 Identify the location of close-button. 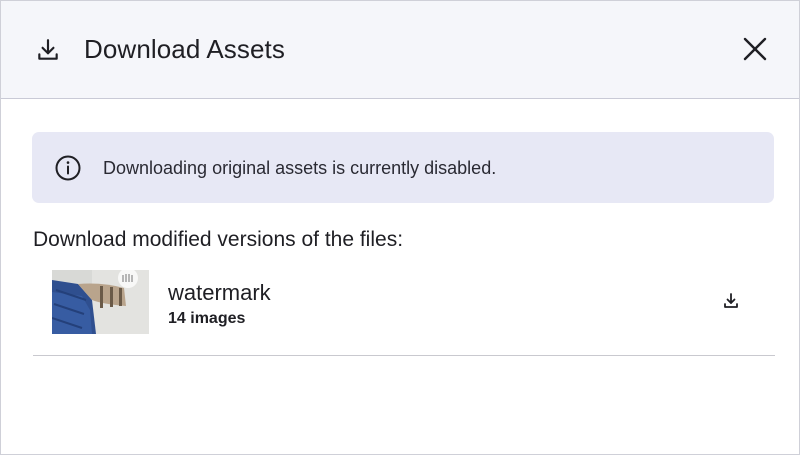
(755, 49).